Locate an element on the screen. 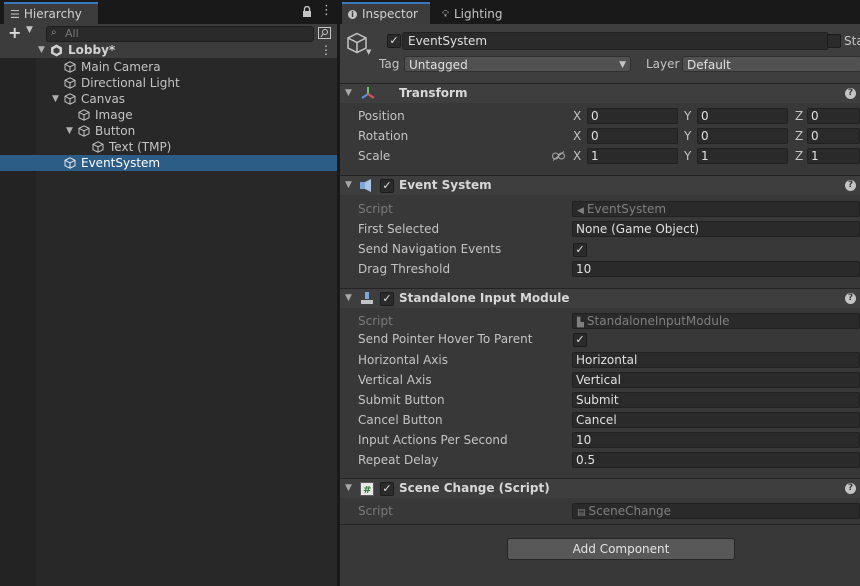 The height and width of the screenshot is (586, 860). repeat-delay-label: Repeat Delay is located at coordinates (398, 460).